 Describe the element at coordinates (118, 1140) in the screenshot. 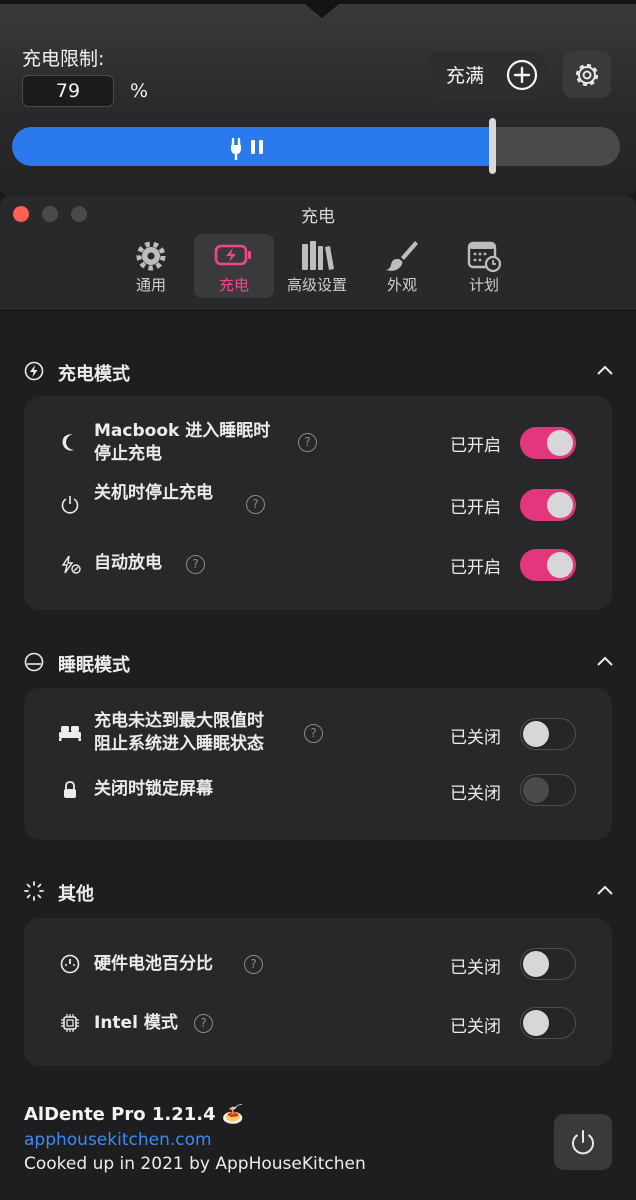

I see `website-link: apphousekitchen.com` at that location.